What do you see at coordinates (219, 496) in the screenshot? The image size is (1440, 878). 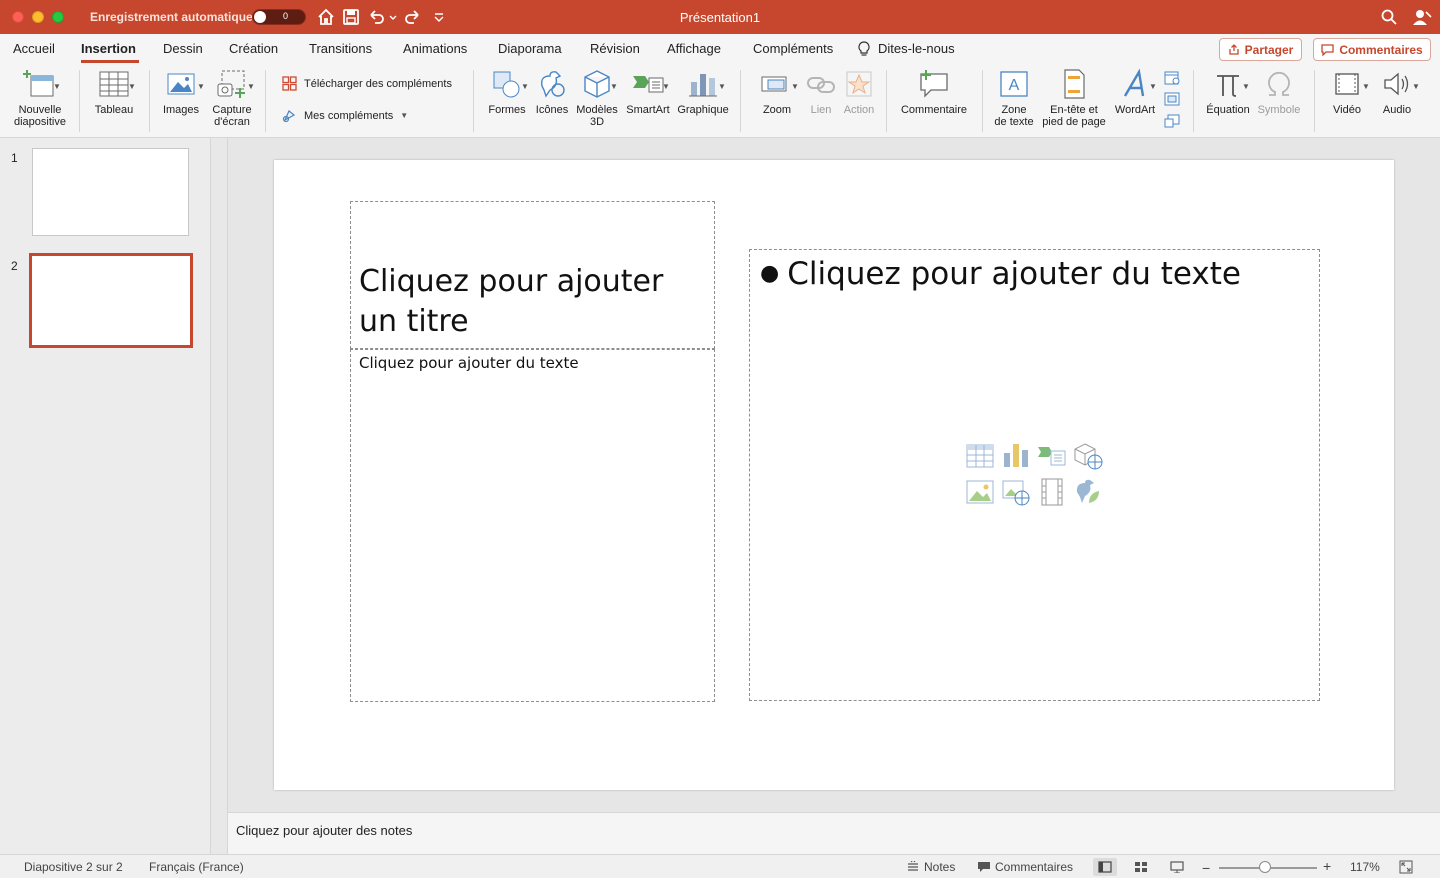 I see `panel-splitter` at bounding box center [219, 496].